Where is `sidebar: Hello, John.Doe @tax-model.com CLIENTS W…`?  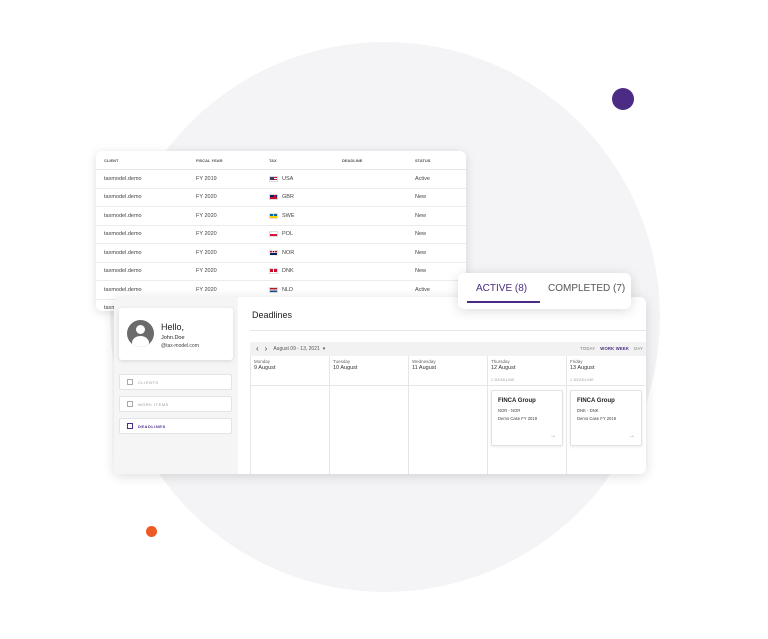 sidebar: Hello, John.Doe @tax-model.com CLIENTS W… is located at coordinates (176, 385).